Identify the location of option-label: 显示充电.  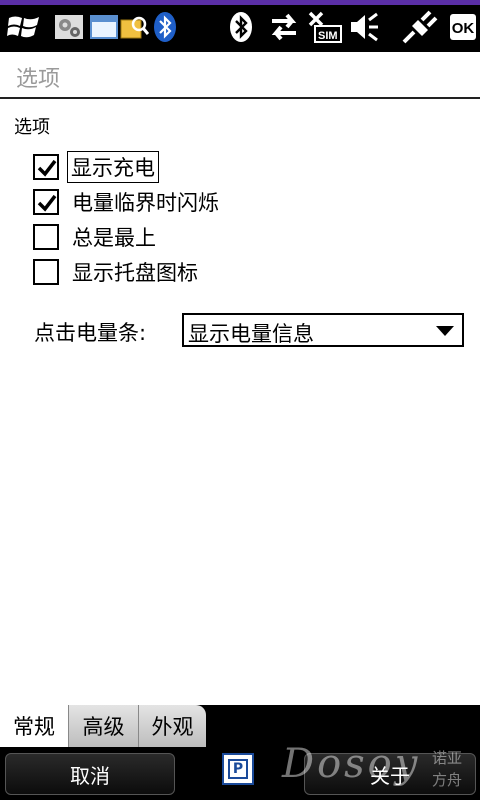
(113, 167).